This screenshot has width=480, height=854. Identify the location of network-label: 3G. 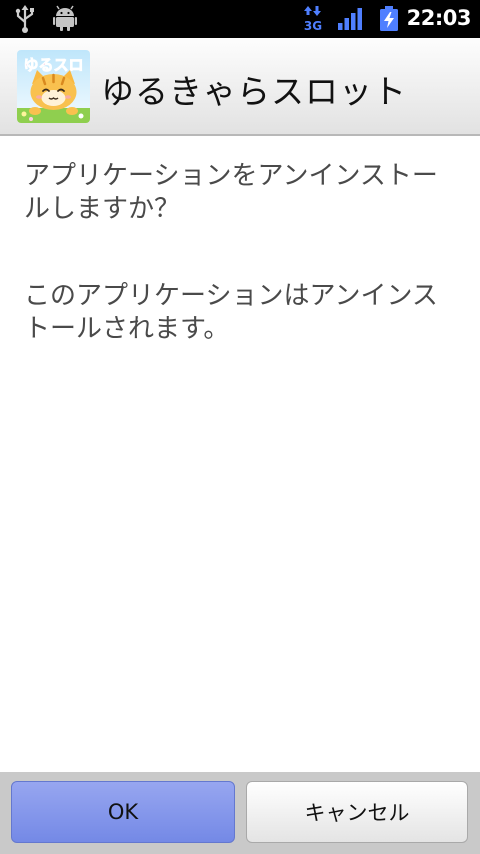
(313, 25).